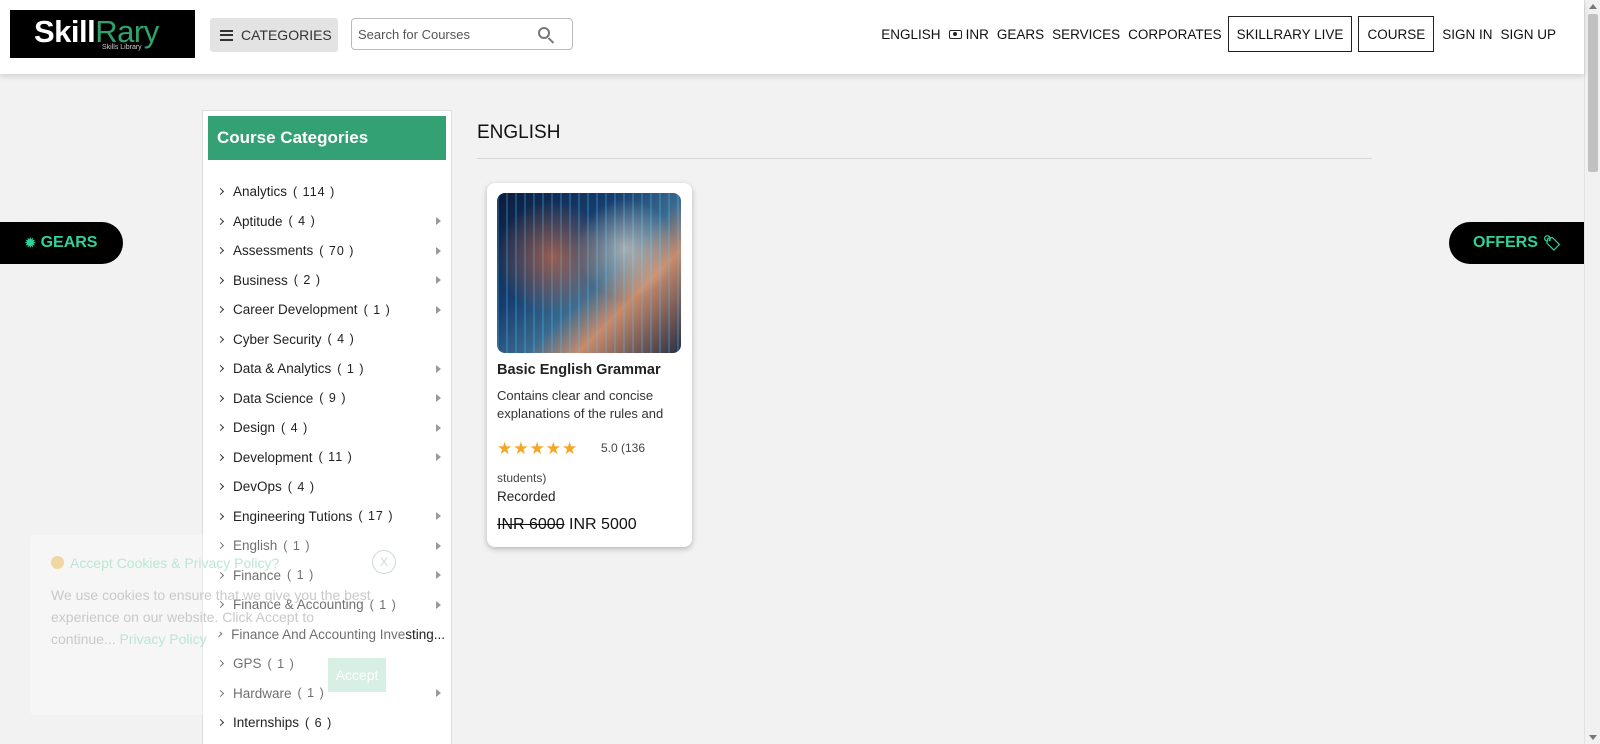  Describe the element at coordinates (254, 428) in the screenshot. I see `category-label: Design` at that location.